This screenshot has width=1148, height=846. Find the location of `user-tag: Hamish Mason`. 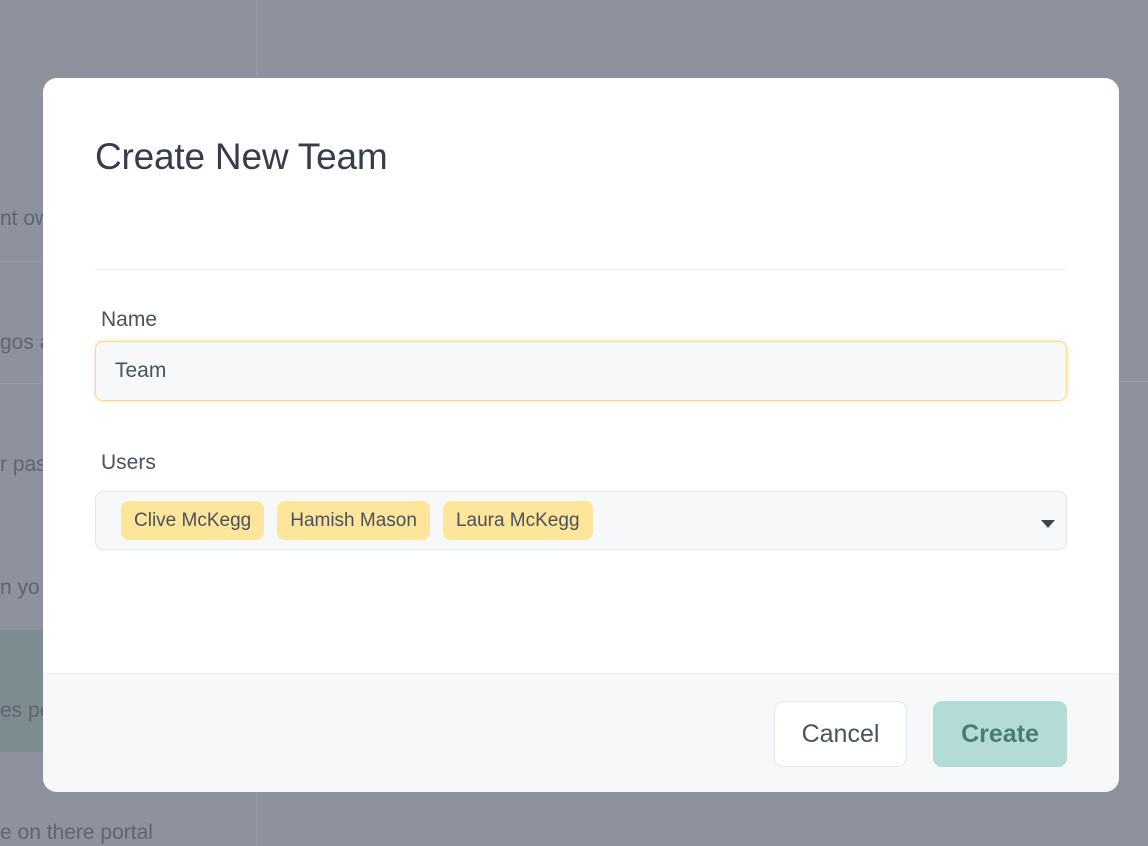

user-tag: Hamish Mason is located at coordinates (353, 520).